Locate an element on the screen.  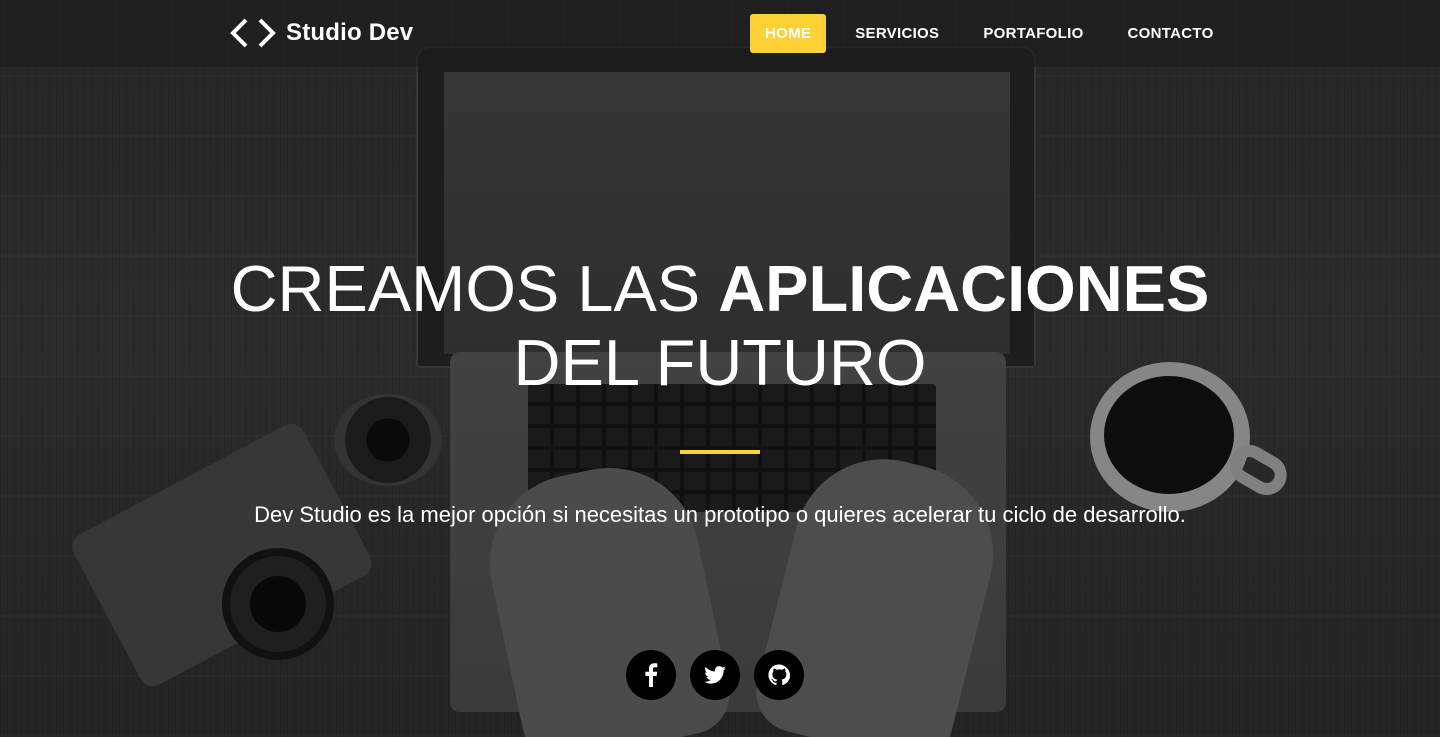
hero-title-part1: CREAMOS LAS is located at coordinates (474, 288).